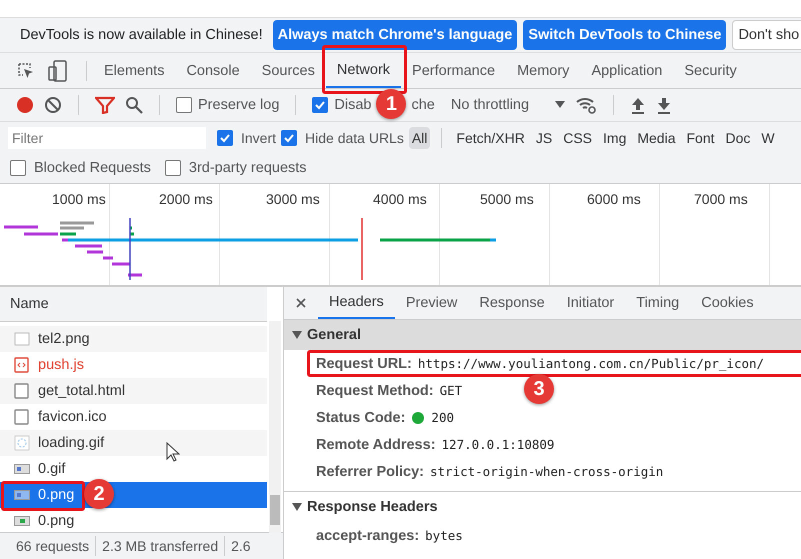 The image size is (801, 559). I want to click on column-header: Name, so click(133, 304).